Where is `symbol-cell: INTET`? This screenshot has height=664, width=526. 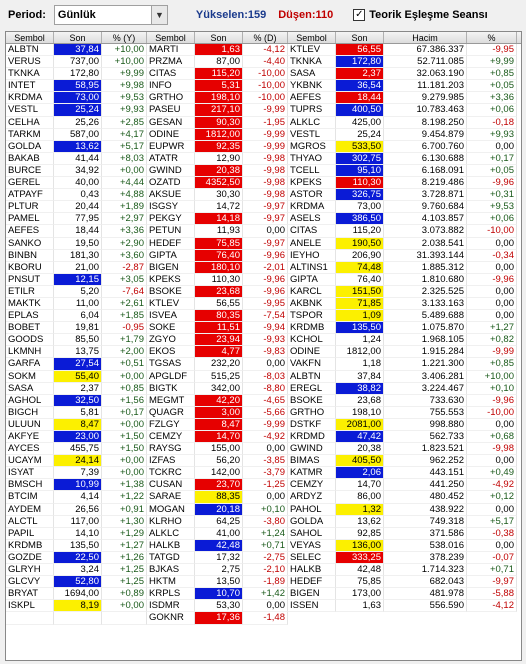 symbol-cell: INTET is located at coordinates (30, 86).